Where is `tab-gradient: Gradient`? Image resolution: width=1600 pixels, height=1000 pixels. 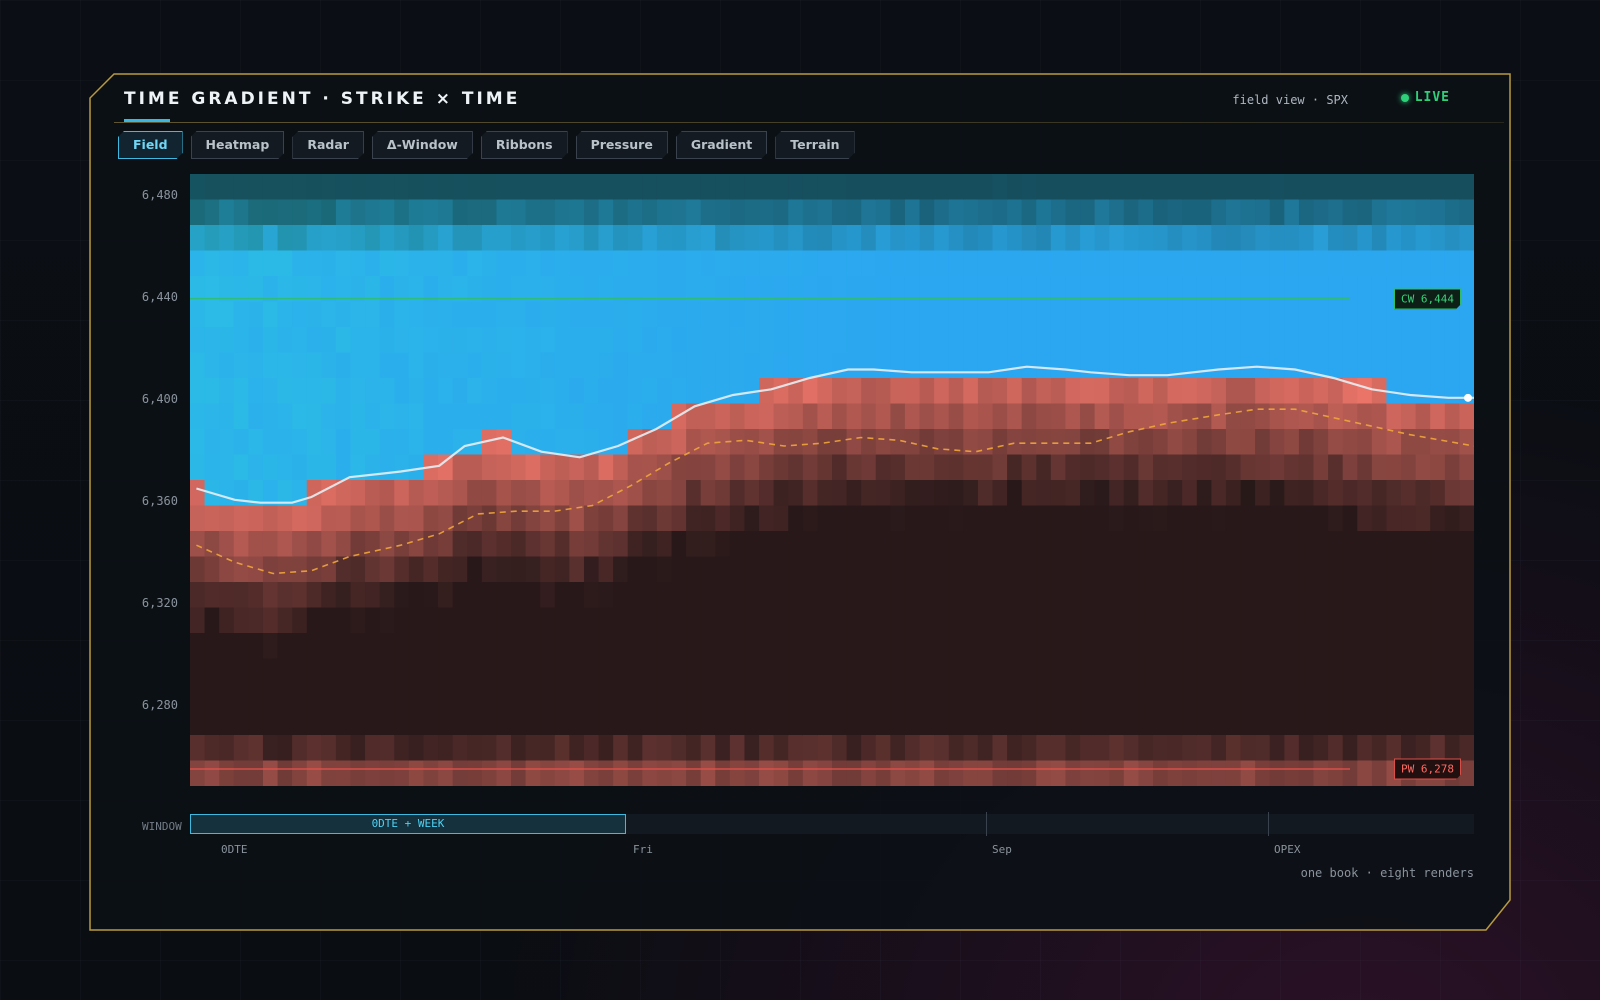 tab-gradient: Gradient is located at coordinates (721, 145).